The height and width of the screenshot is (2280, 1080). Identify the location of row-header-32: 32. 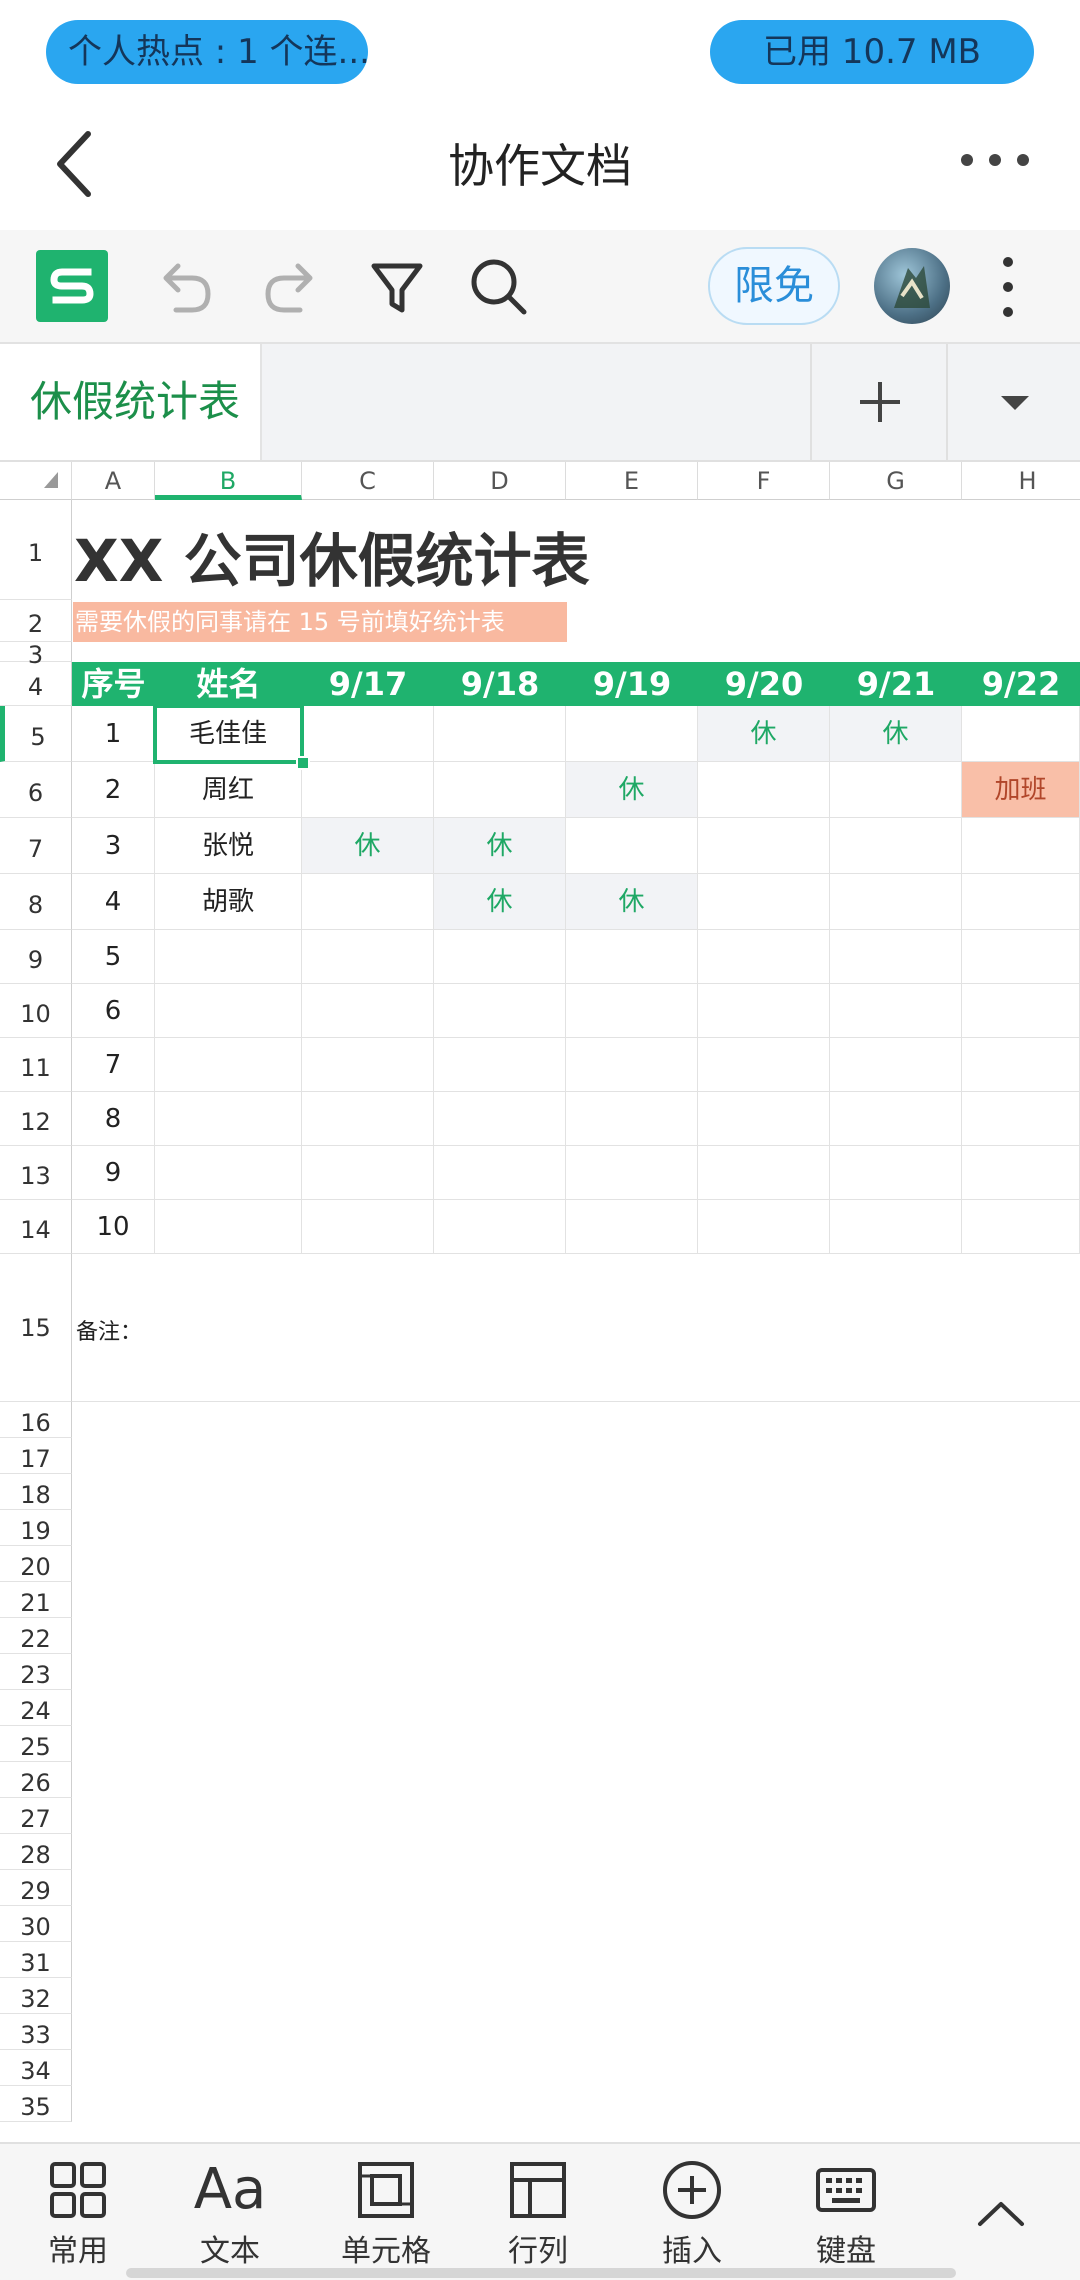
(36, 1996).